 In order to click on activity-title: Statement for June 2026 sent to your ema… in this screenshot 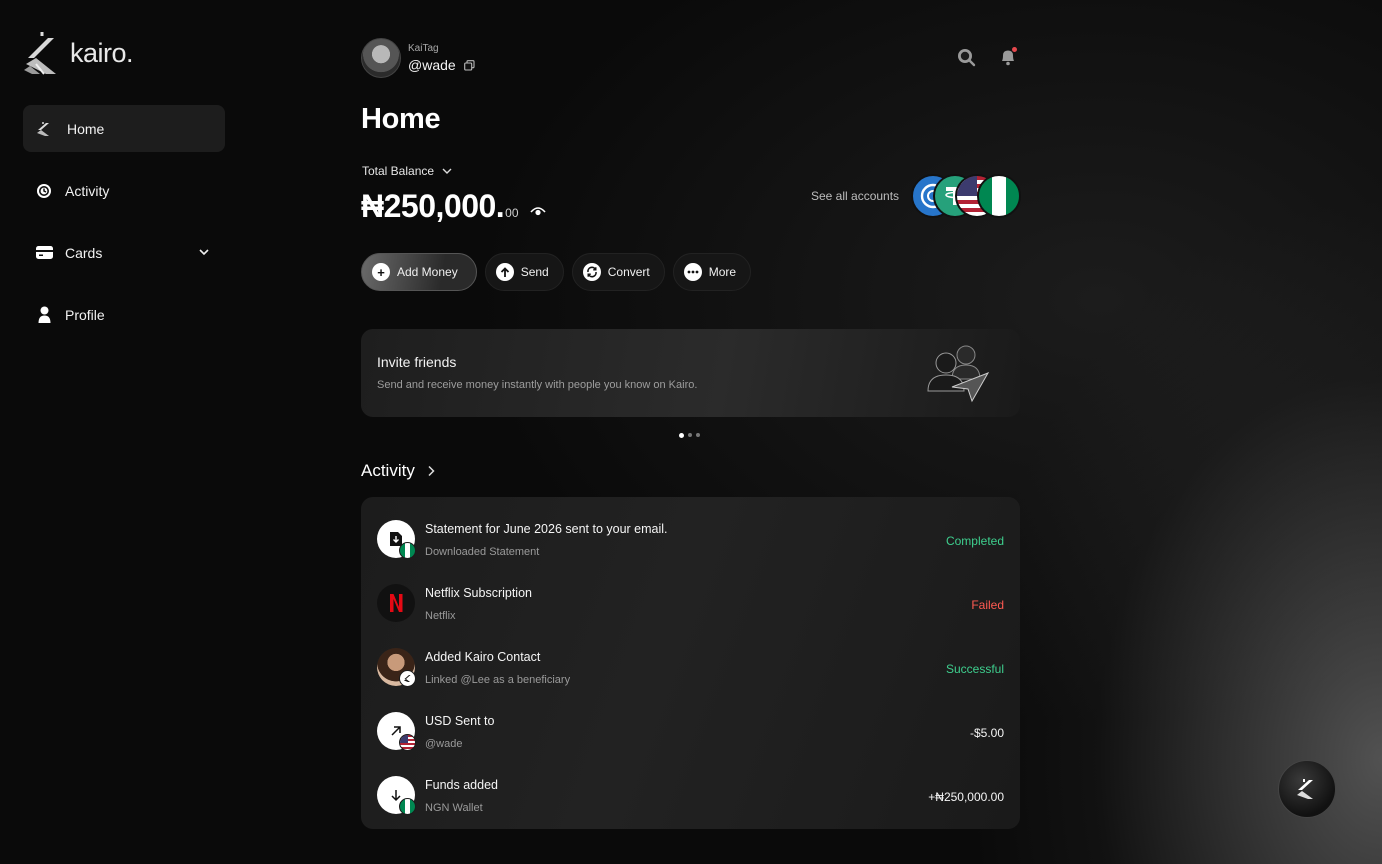, I will do `click(546, 529)`.